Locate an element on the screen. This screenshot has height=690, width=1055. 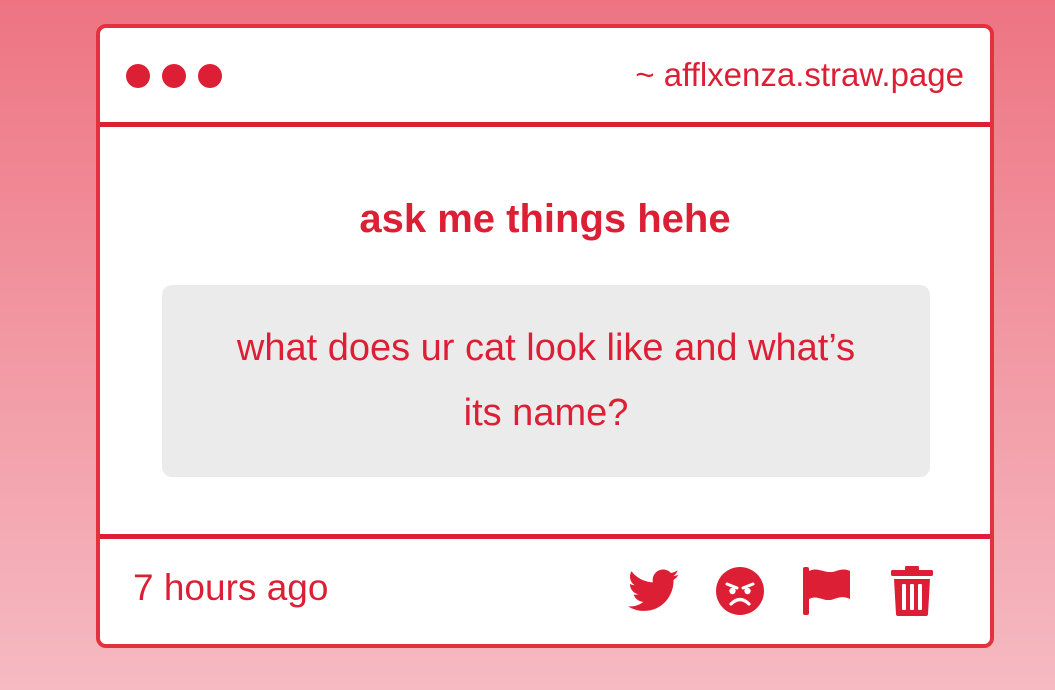
action-bar is located at coordinates (783, 591).